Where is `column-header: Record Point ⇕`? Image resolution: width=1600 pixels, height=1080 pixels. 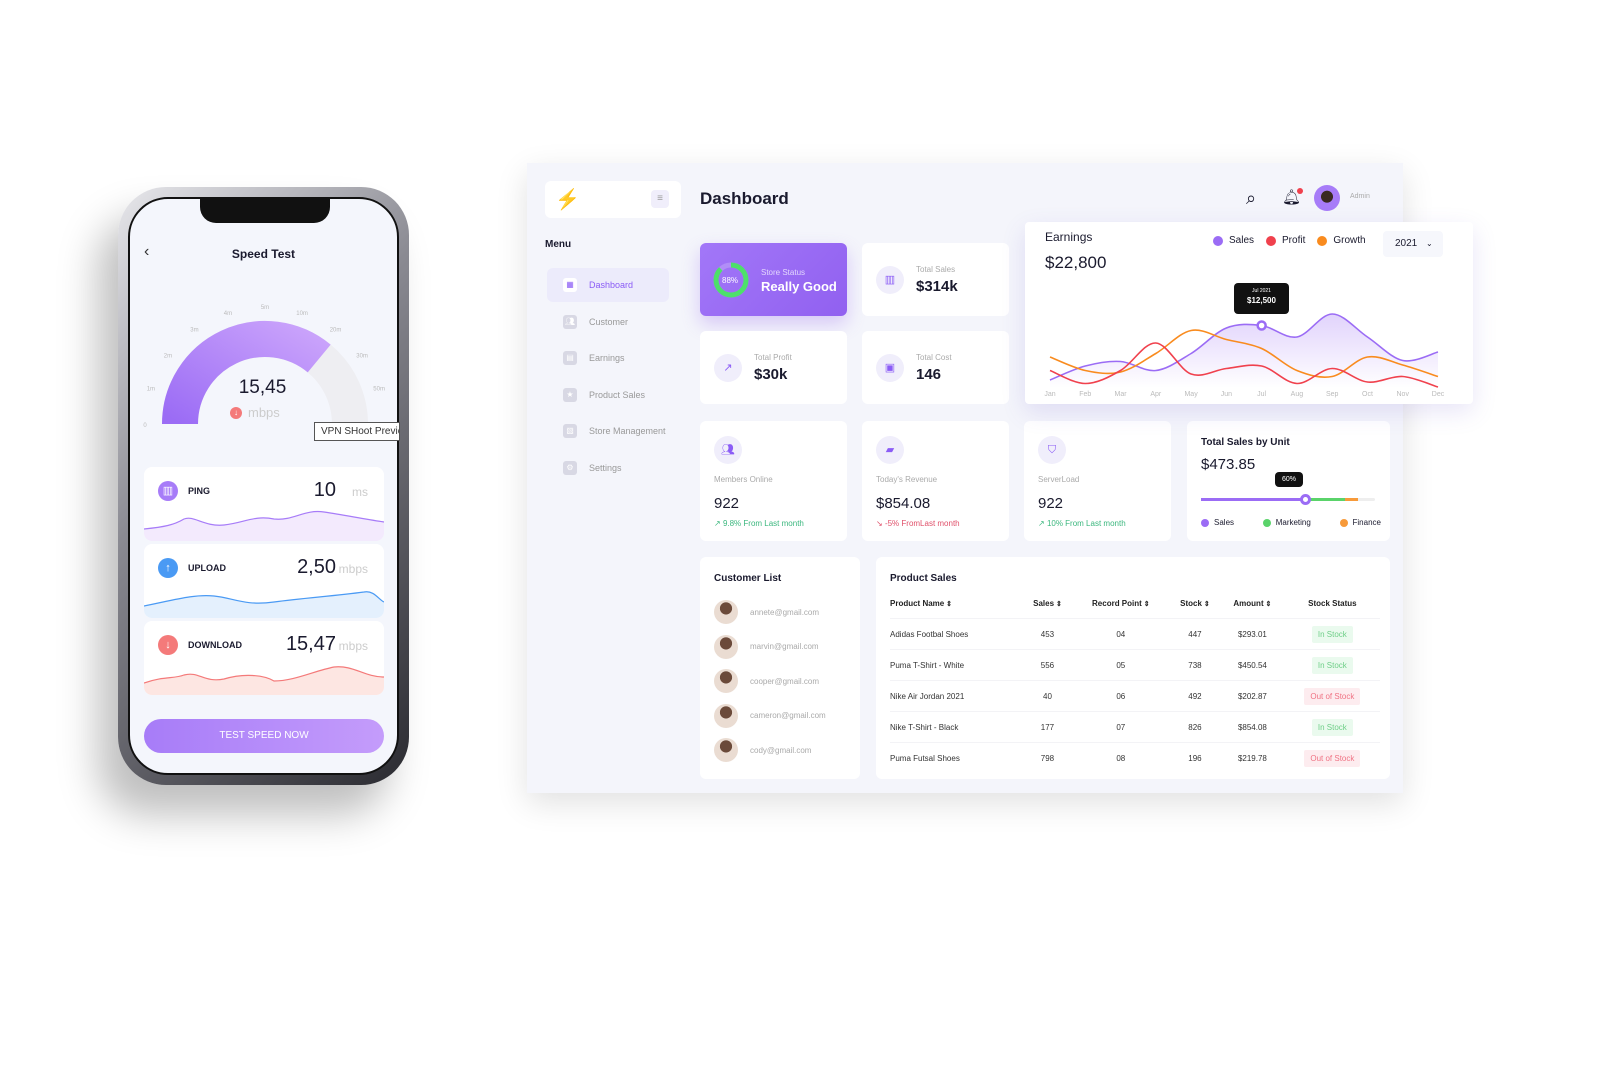
column-header: Record Point ⇕ is located at coordinates (1121, 609).